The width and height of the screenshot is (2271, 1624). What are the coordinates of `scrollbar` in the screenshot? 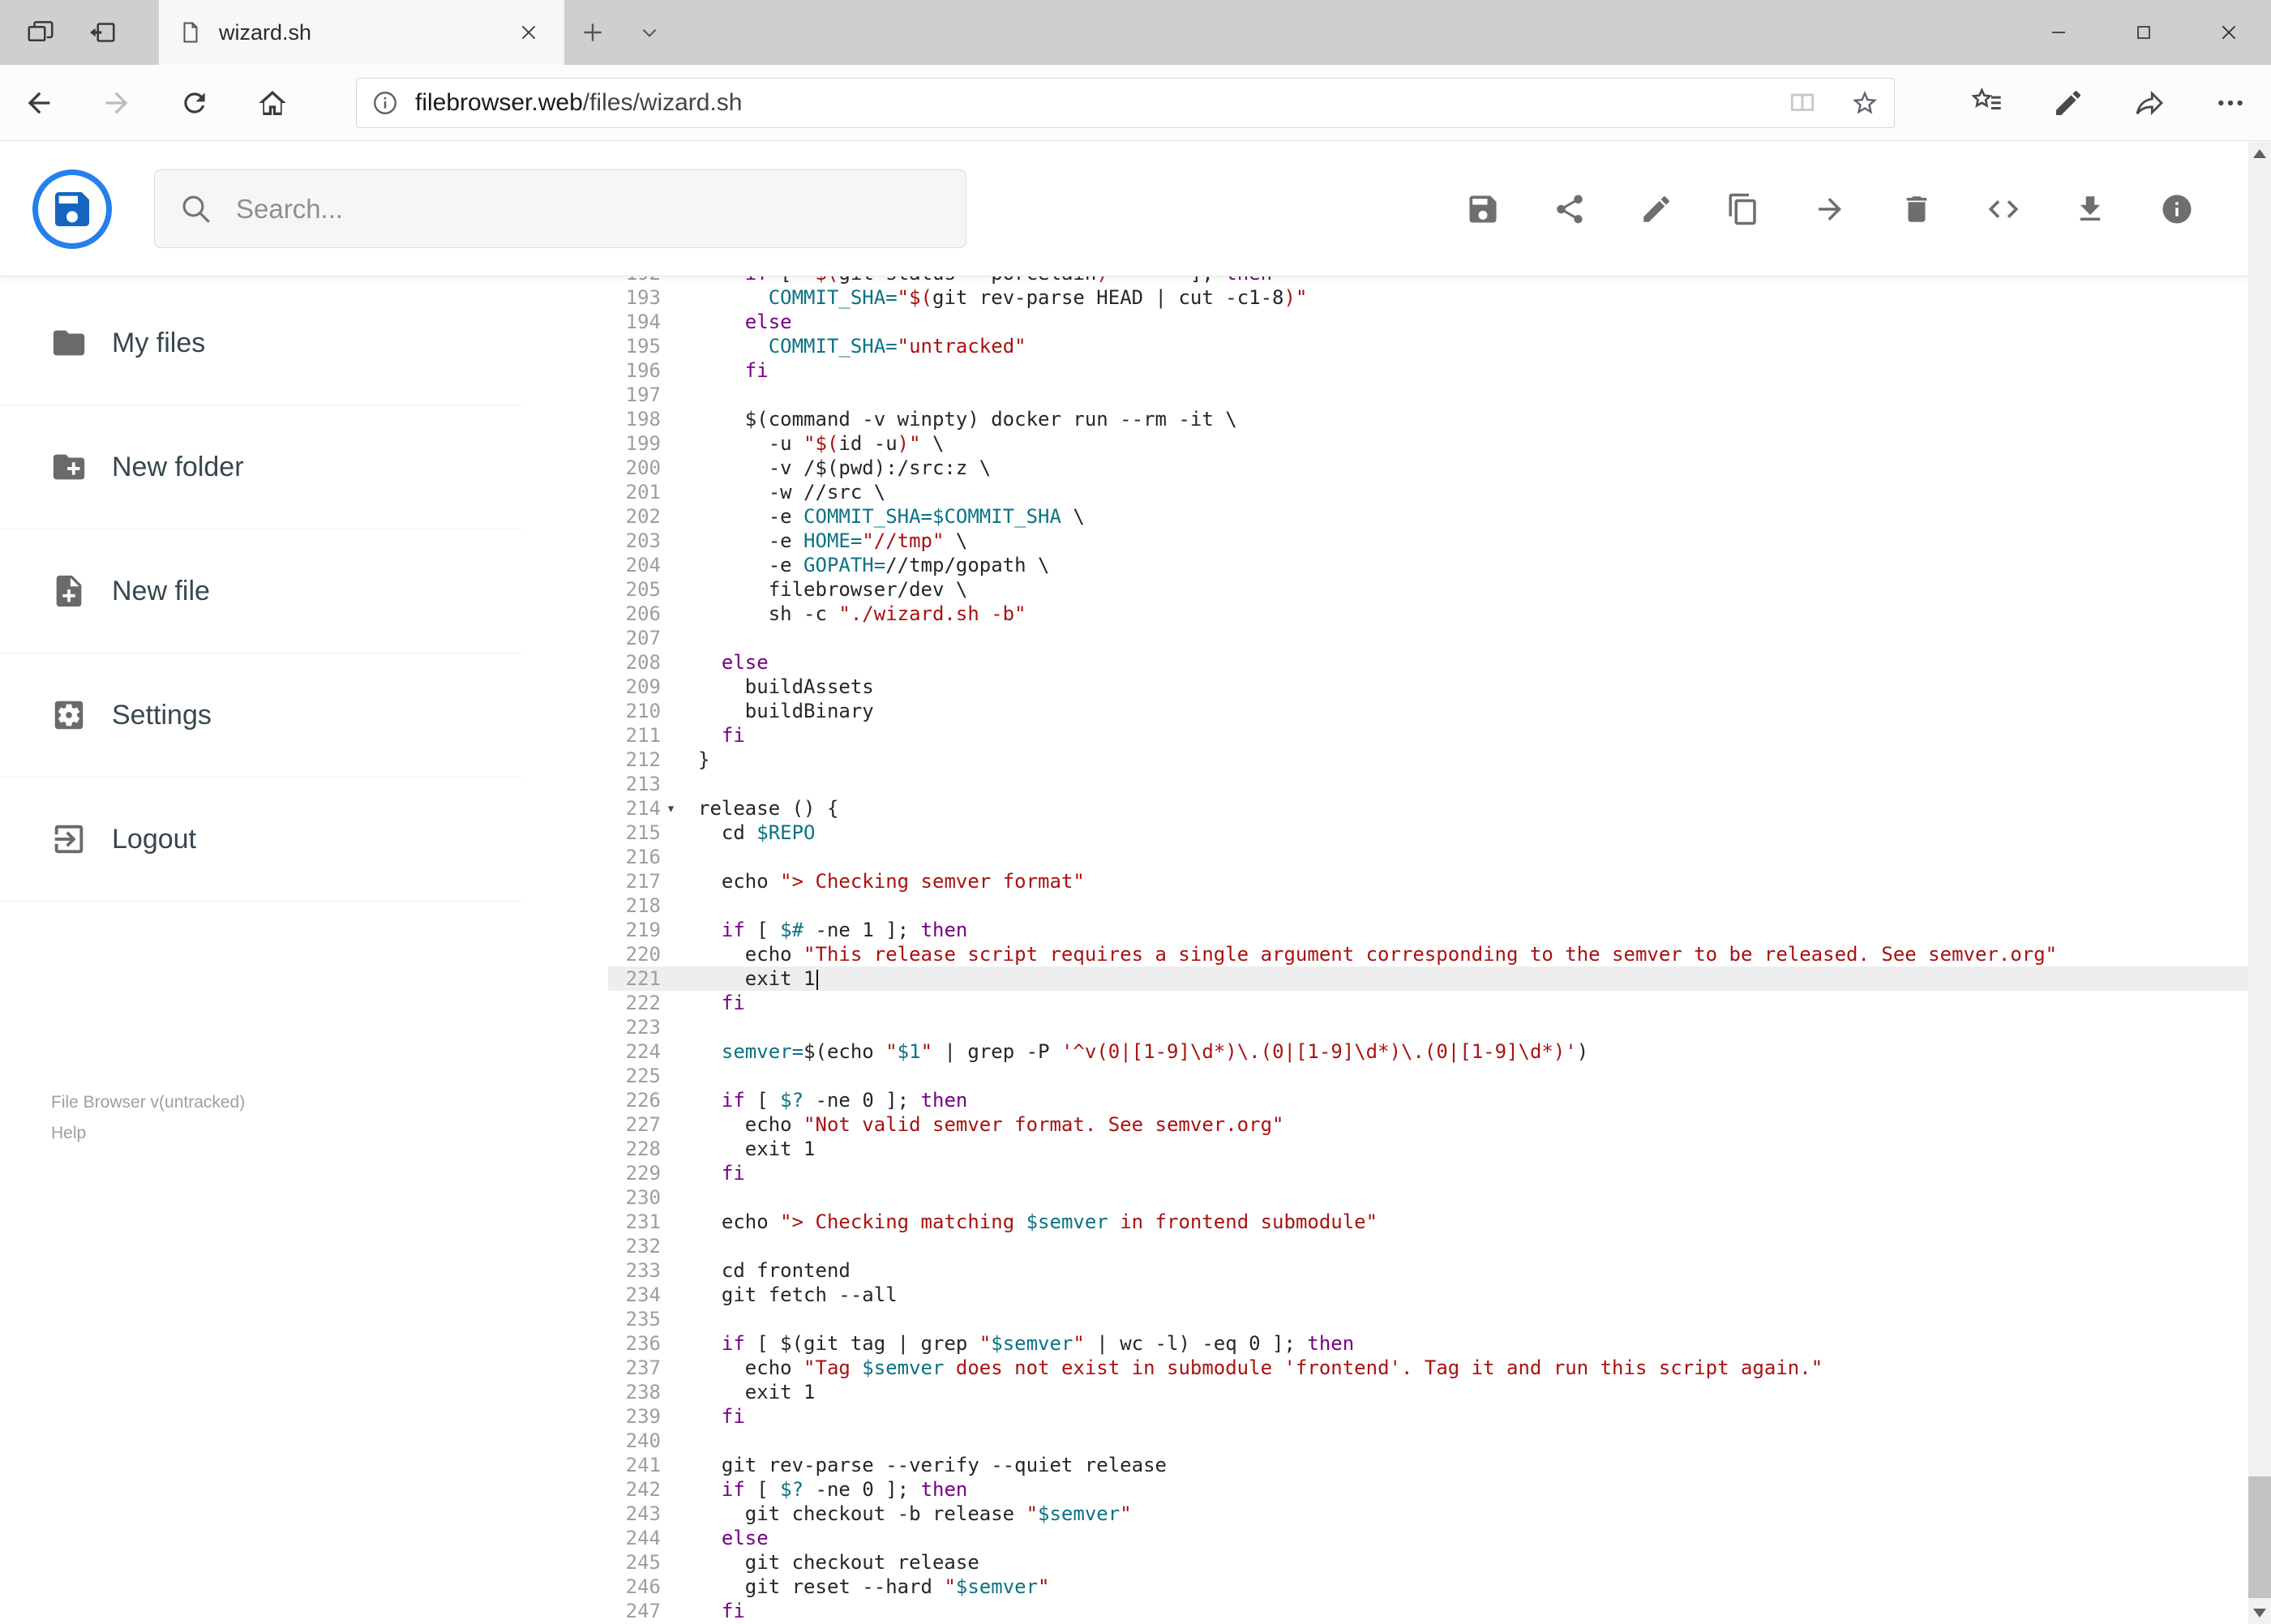 It's located at (2259, 883).